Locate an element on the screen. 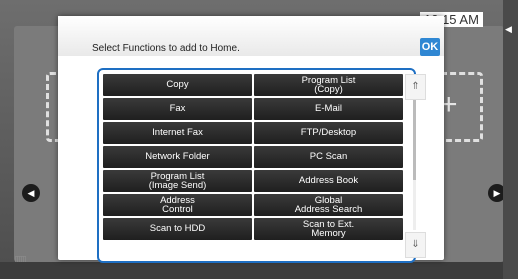  function-button: FTP/Desktop is located at coordinates (328, 133).